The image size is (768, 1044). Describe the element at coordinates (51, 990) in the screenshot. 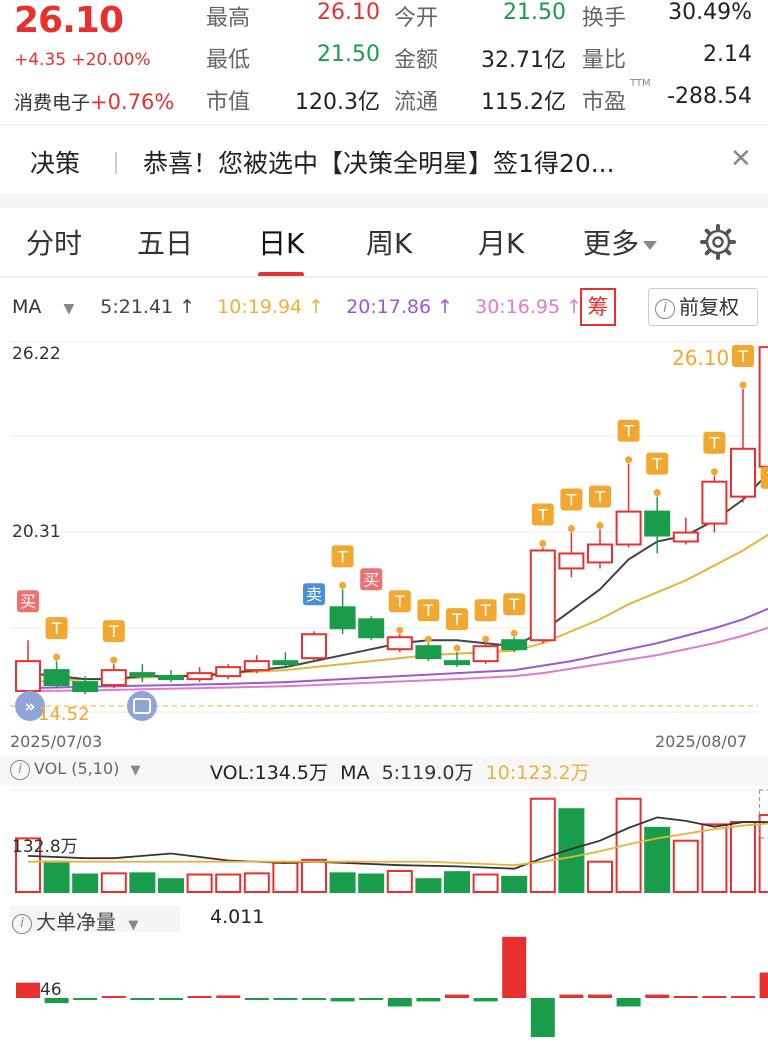

I see `dadan-axis-label: 46` at that location.